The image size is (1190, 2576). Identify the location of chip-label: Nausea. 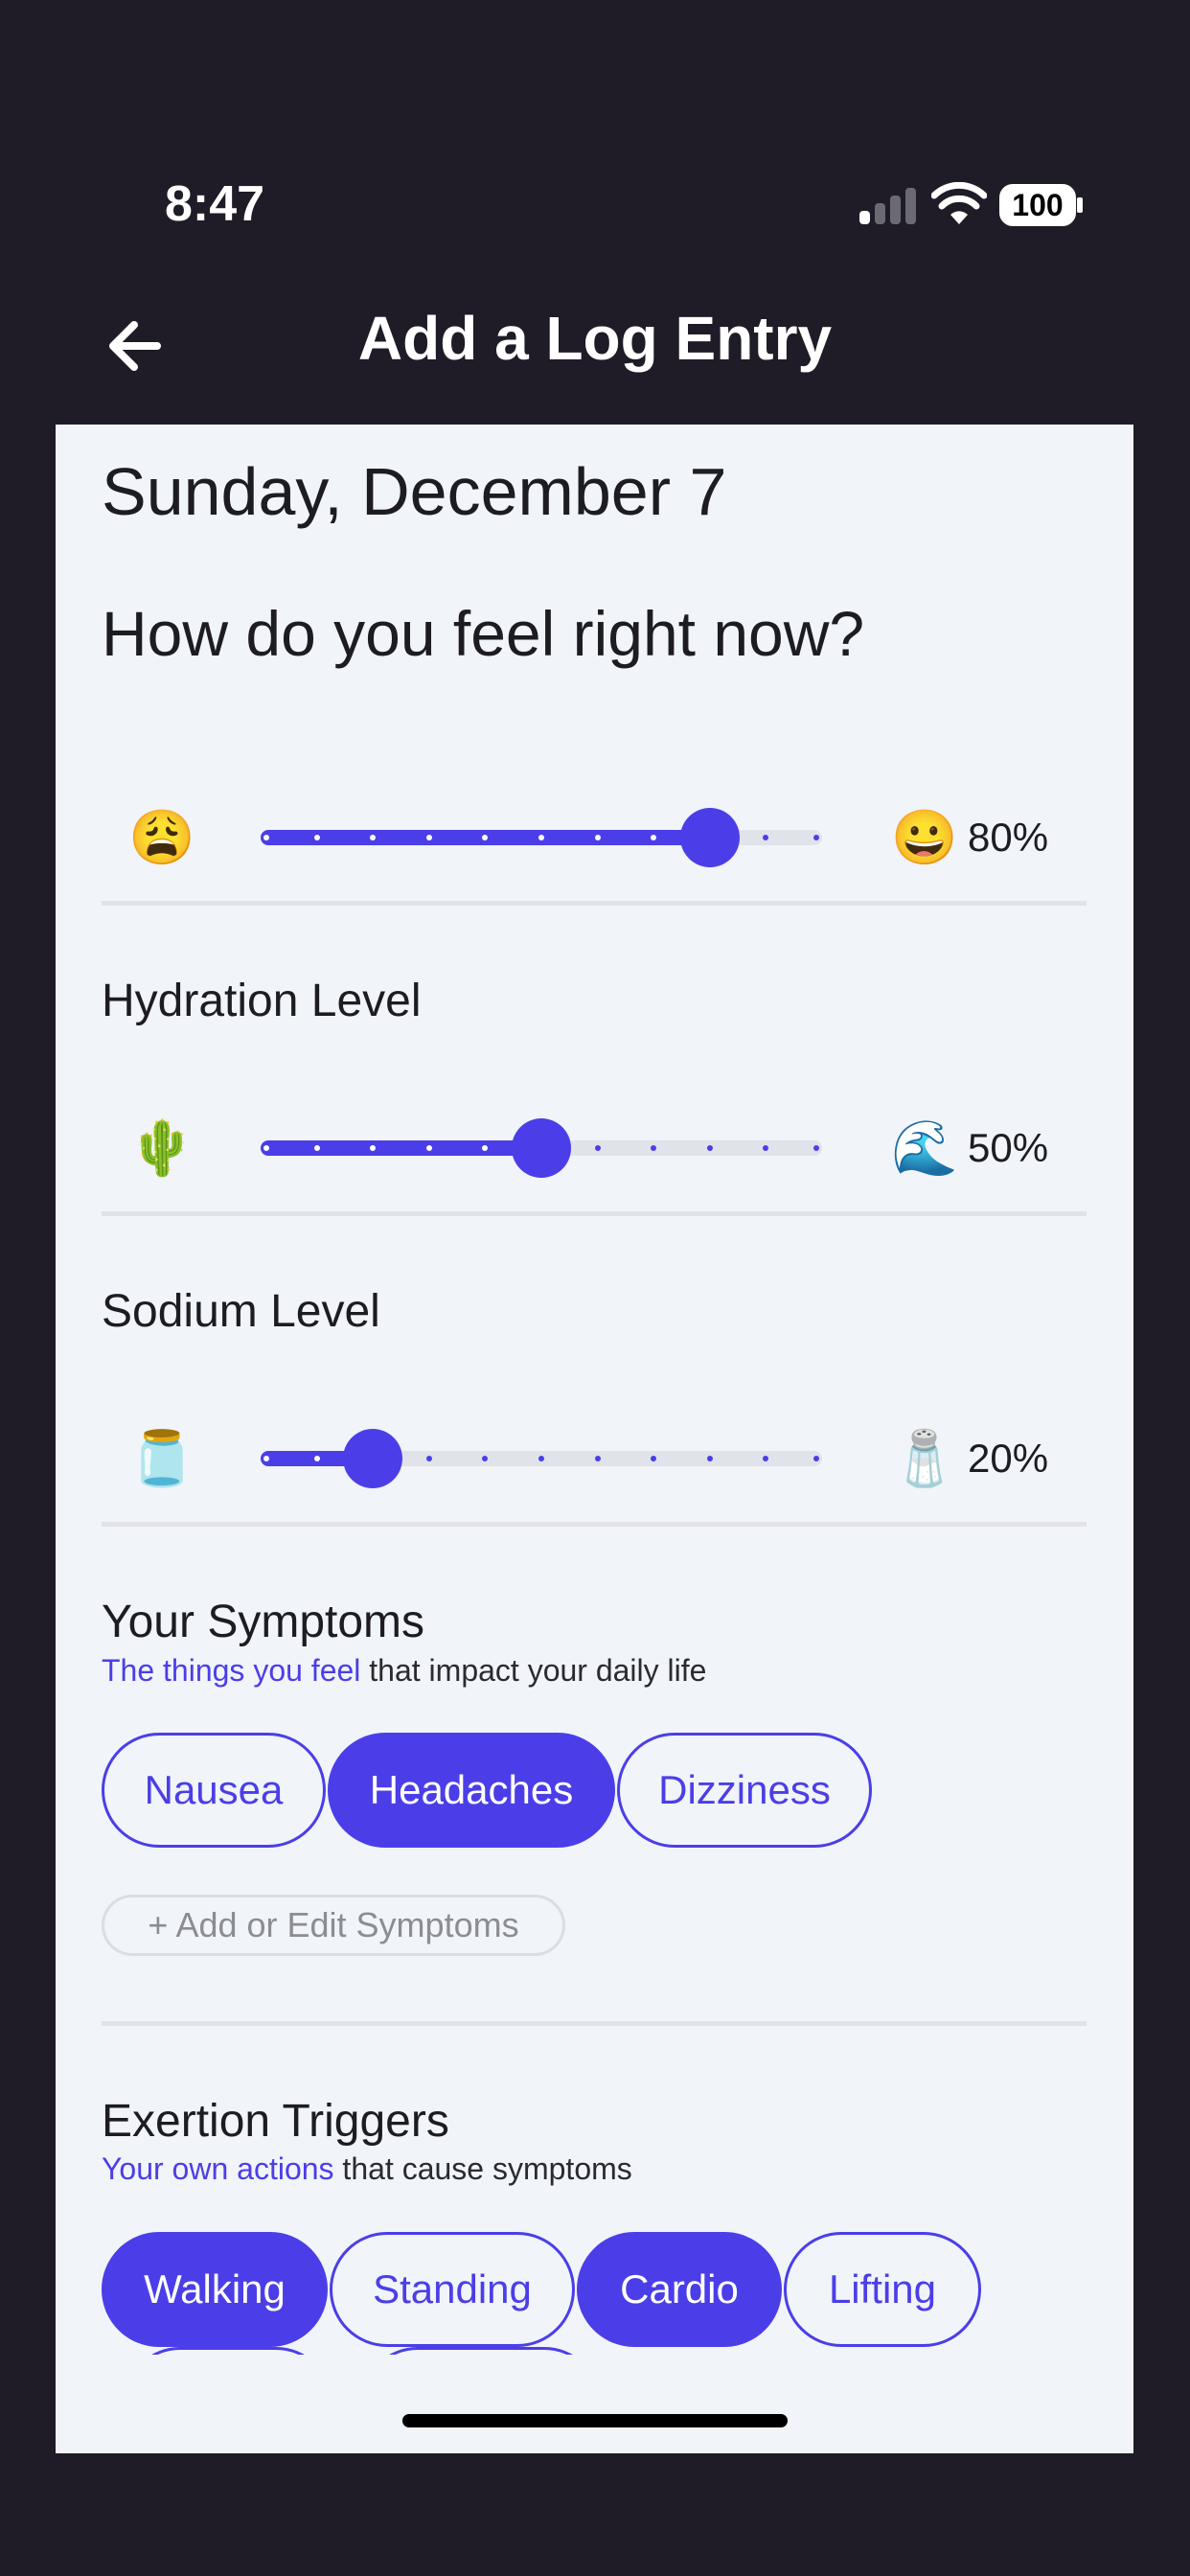
(214, 1789).